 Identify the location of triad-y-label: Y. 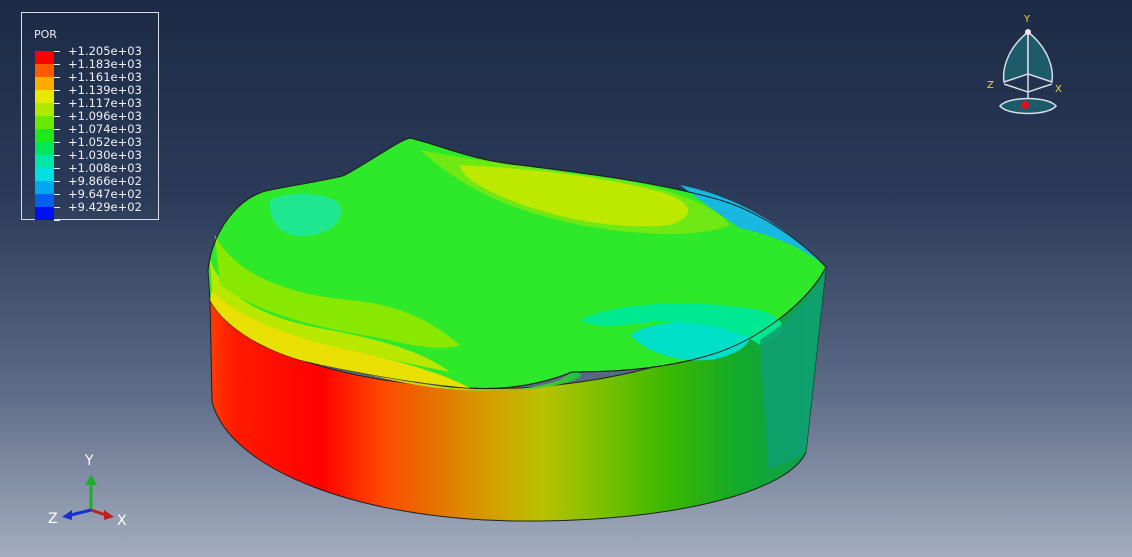
(89, 461).